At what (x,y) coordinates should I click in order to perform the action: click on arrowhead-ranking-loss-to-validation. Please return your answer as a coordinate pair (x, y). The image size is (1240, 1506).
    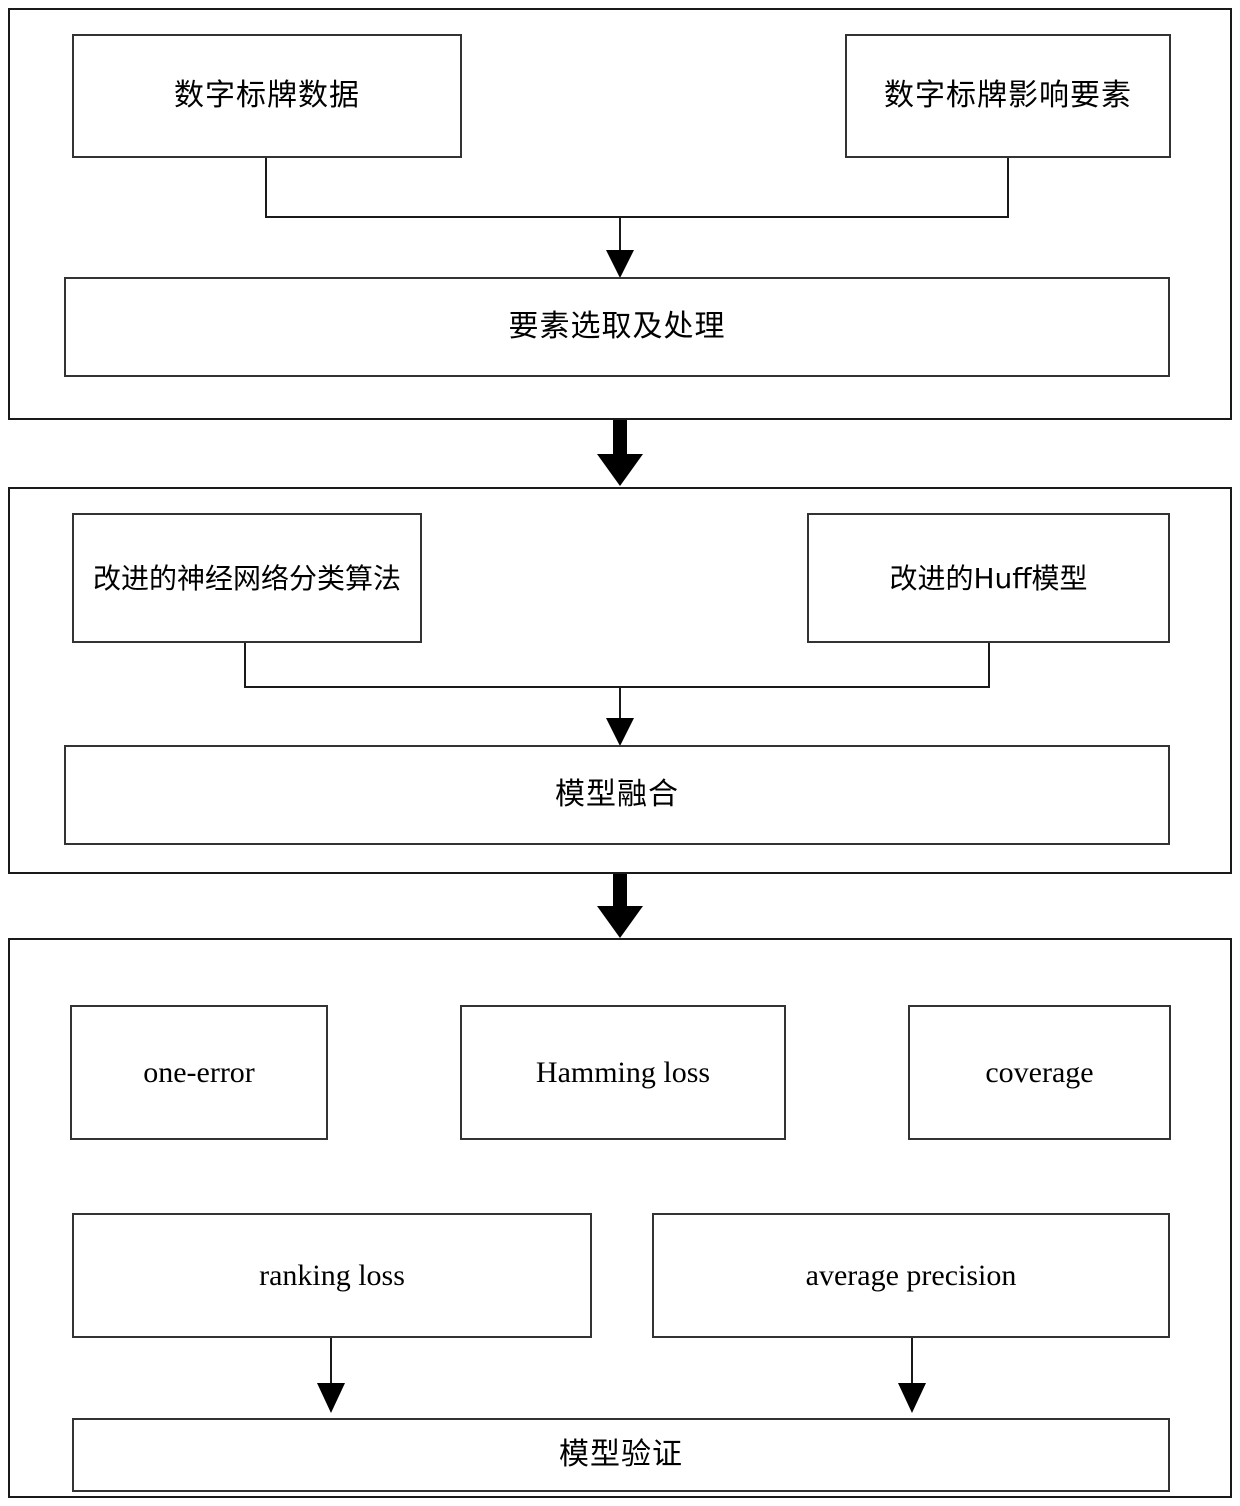
    Looking at the image, I should click on (331, 1398).